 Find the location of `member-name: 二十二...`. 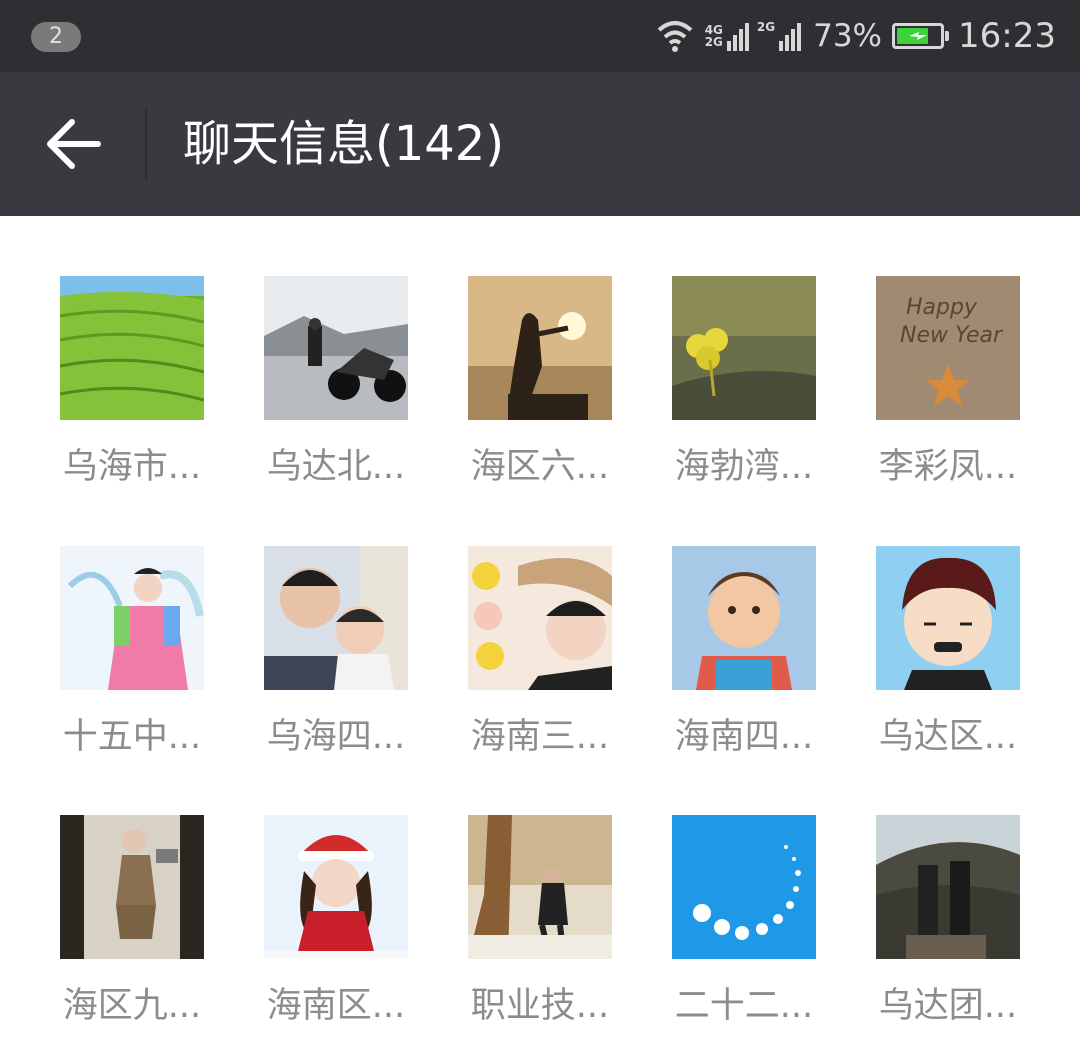

member-name: 二十二... is located at coordinates (744, 1006).